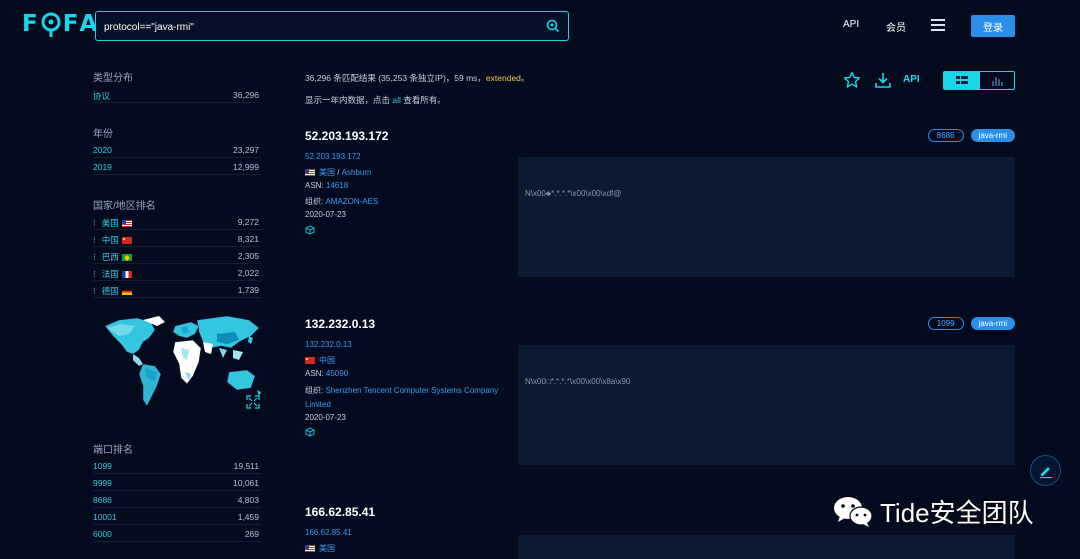  Describe the element at coordinates (102, 466) in the screenshot. I see `port-label: 1099` at that location.